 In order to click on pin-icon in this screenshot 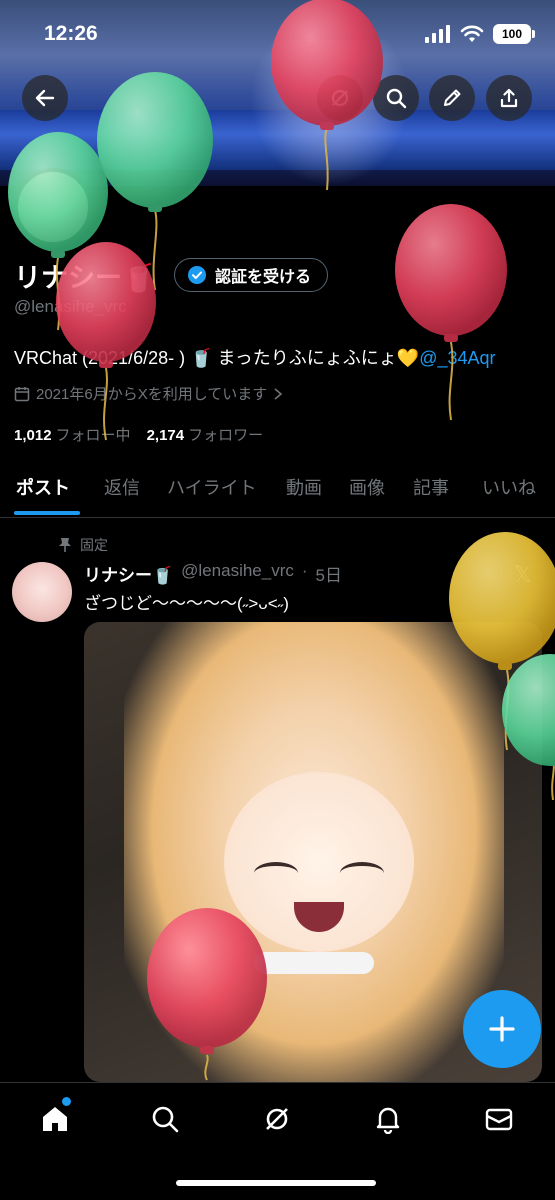, I will do `click(65, 545)`.